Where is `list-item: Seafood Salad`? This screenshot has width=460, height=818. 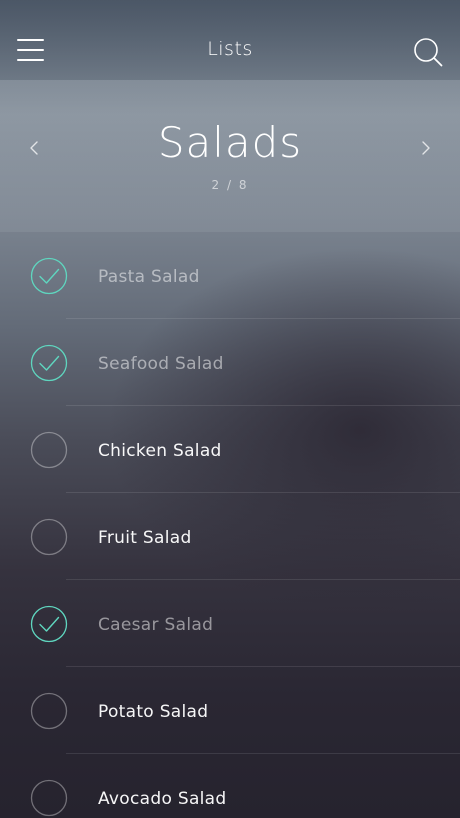 list-item: Seafood Salad is located at coordinates (230, 362).